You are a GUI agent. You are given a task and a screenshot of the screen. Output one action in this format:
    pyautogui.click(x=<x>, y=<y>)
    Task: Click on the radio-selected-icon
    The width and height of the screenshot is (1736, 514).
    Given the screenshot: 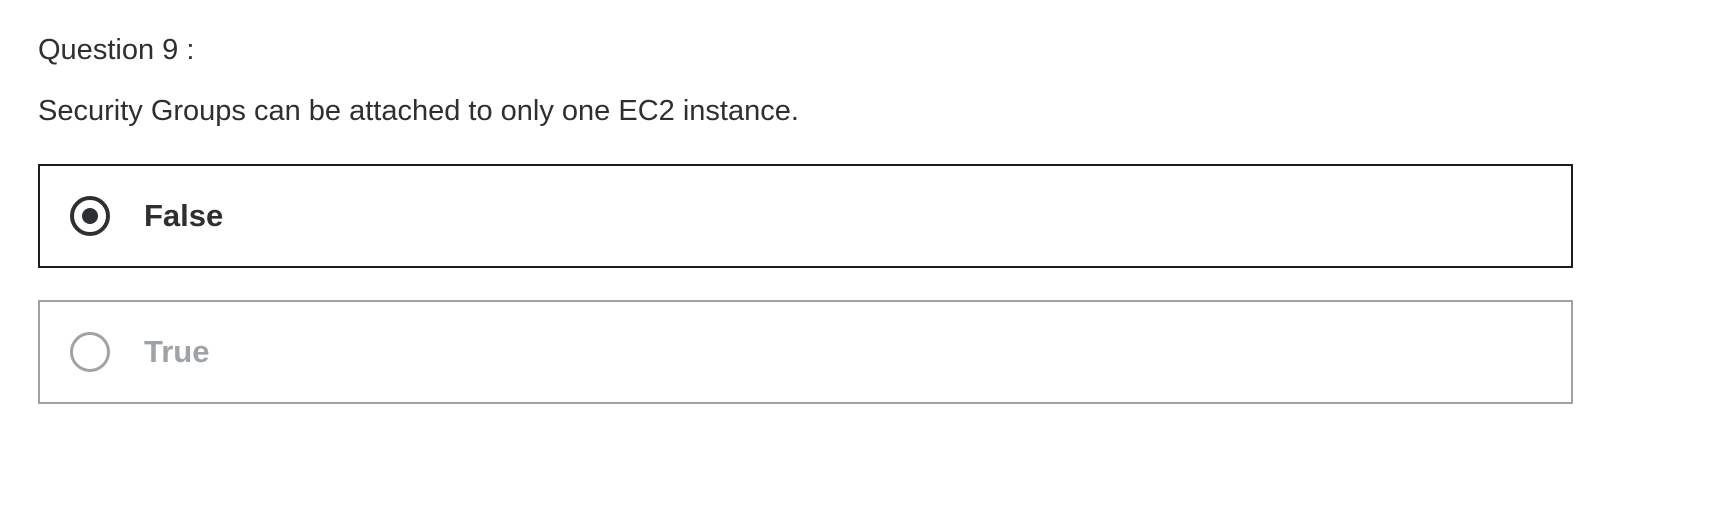 What is the action you would take?
    pyautogui.click(x=90, y=216)
    